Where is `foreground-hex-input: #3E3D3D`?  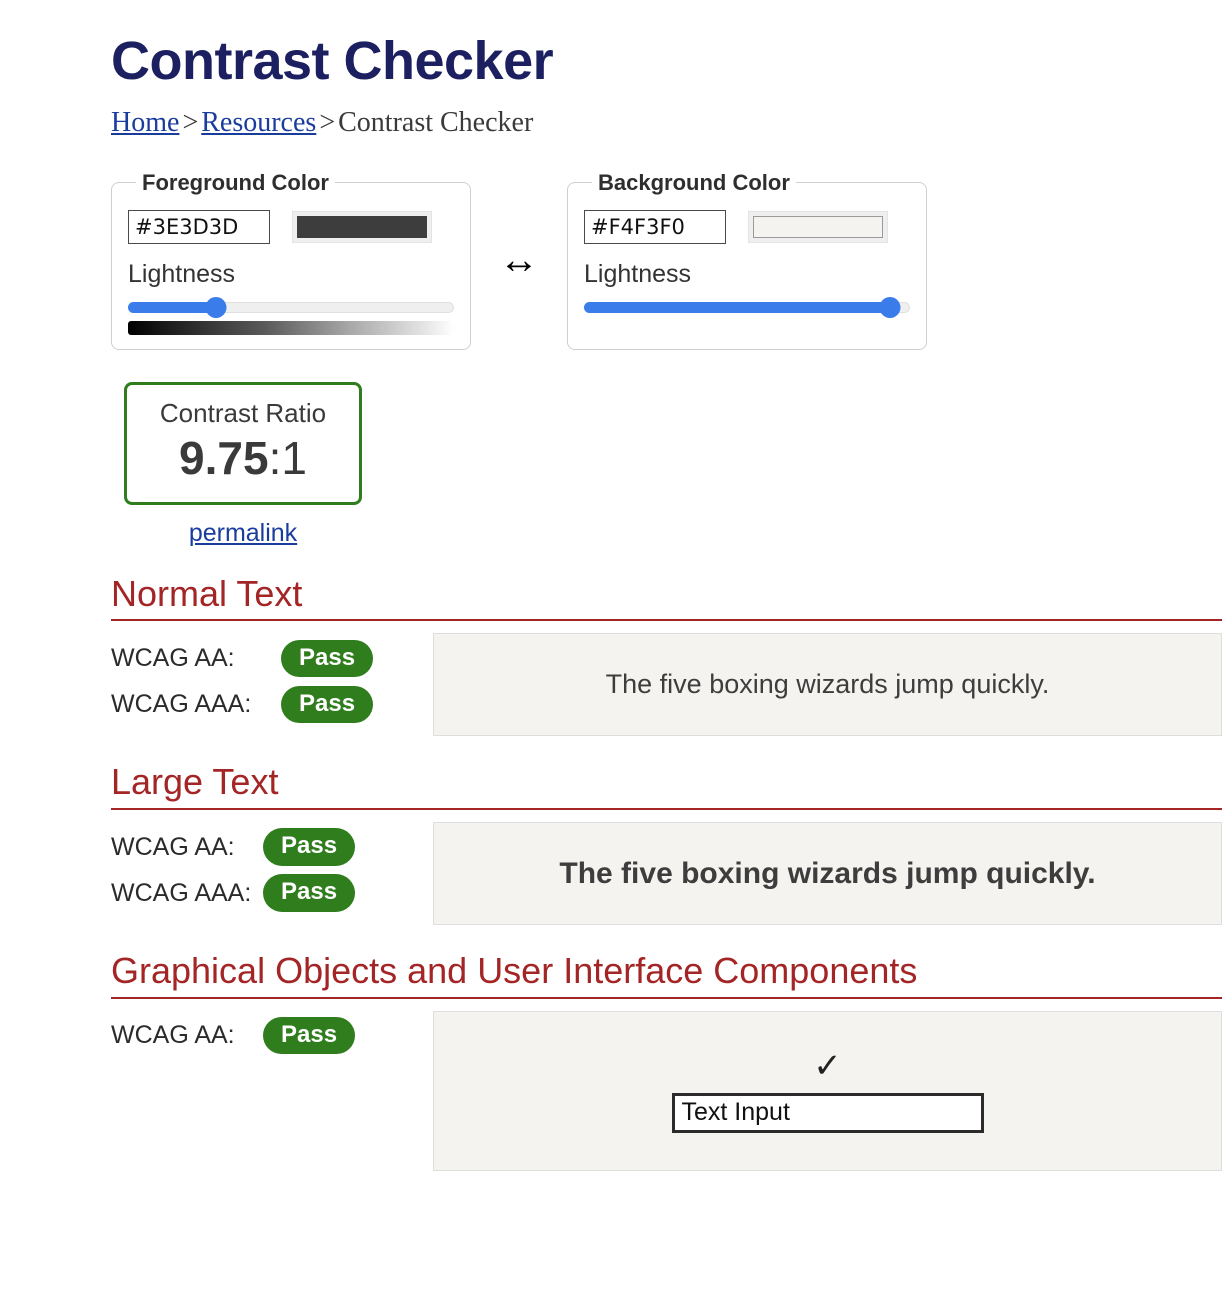
foreground-hex-input: #3E3D3D is located at coordinates (199, 226).